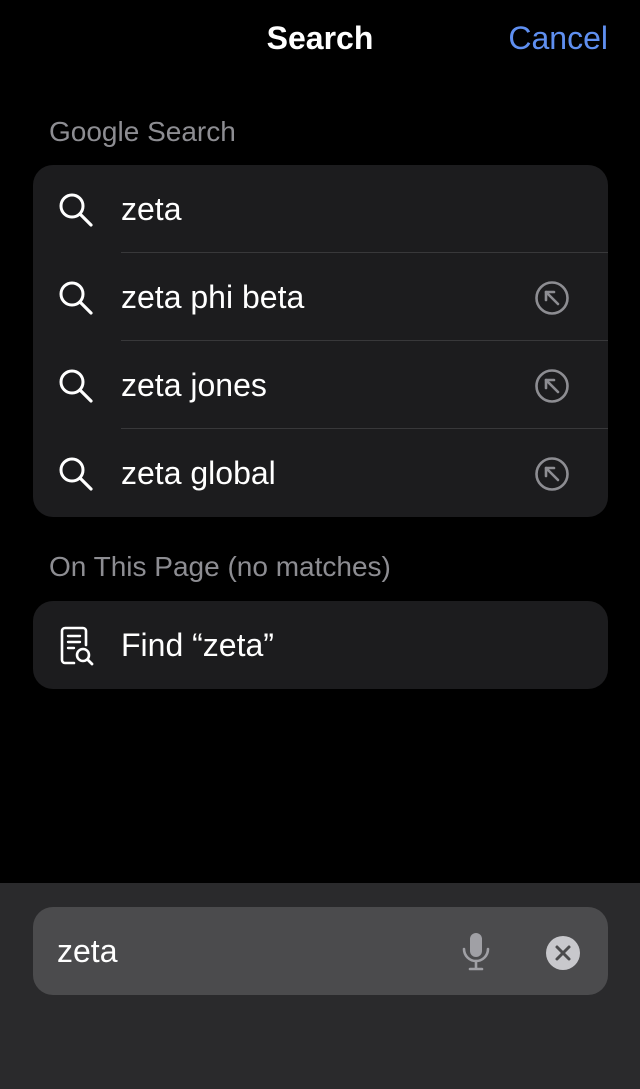 This screenshot has height=1089, width=640. I want to click on suggestion-row: zeta phi beta, so click(320, 297).